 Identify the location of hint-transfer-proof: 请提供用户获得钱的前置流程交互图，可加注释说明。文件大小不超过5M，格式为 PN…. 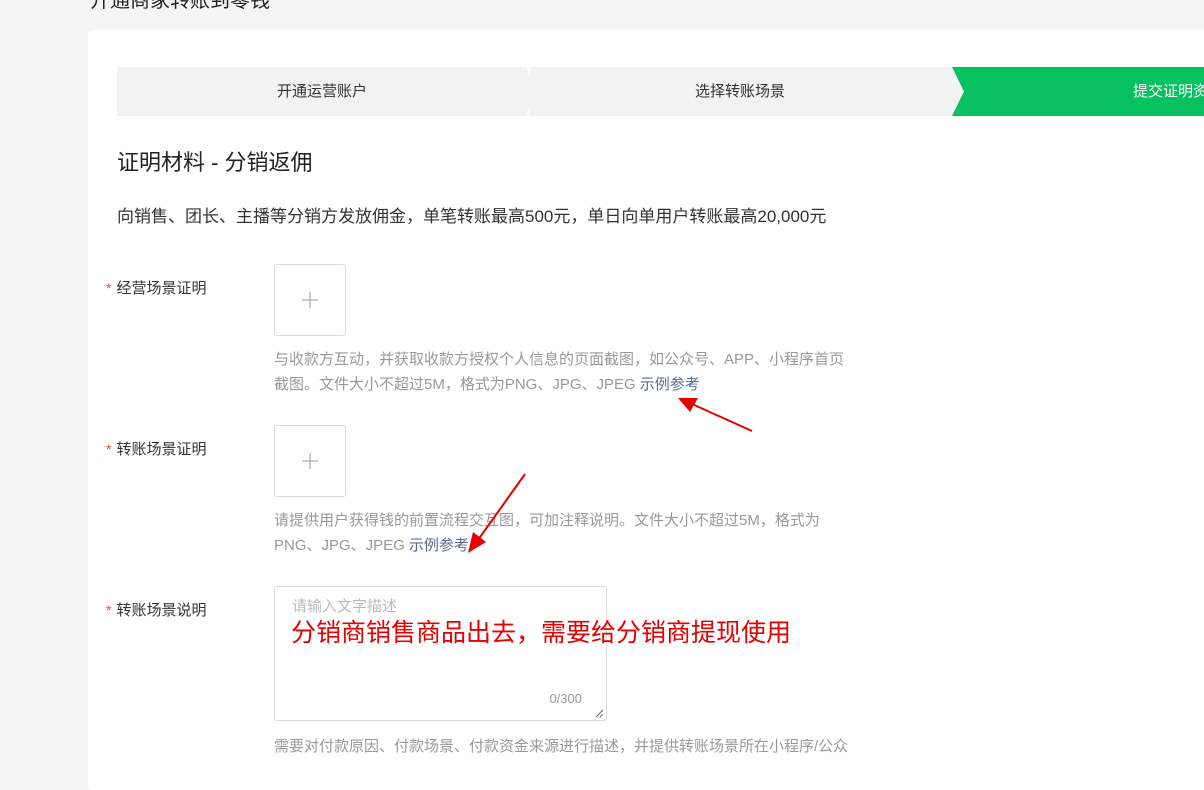
(547, 533).